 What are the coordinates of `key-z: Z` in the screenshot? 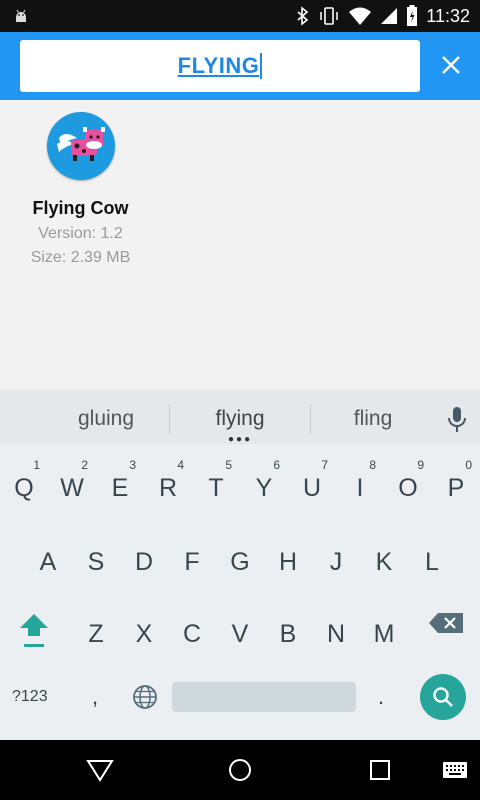 It's located at (96, 630).